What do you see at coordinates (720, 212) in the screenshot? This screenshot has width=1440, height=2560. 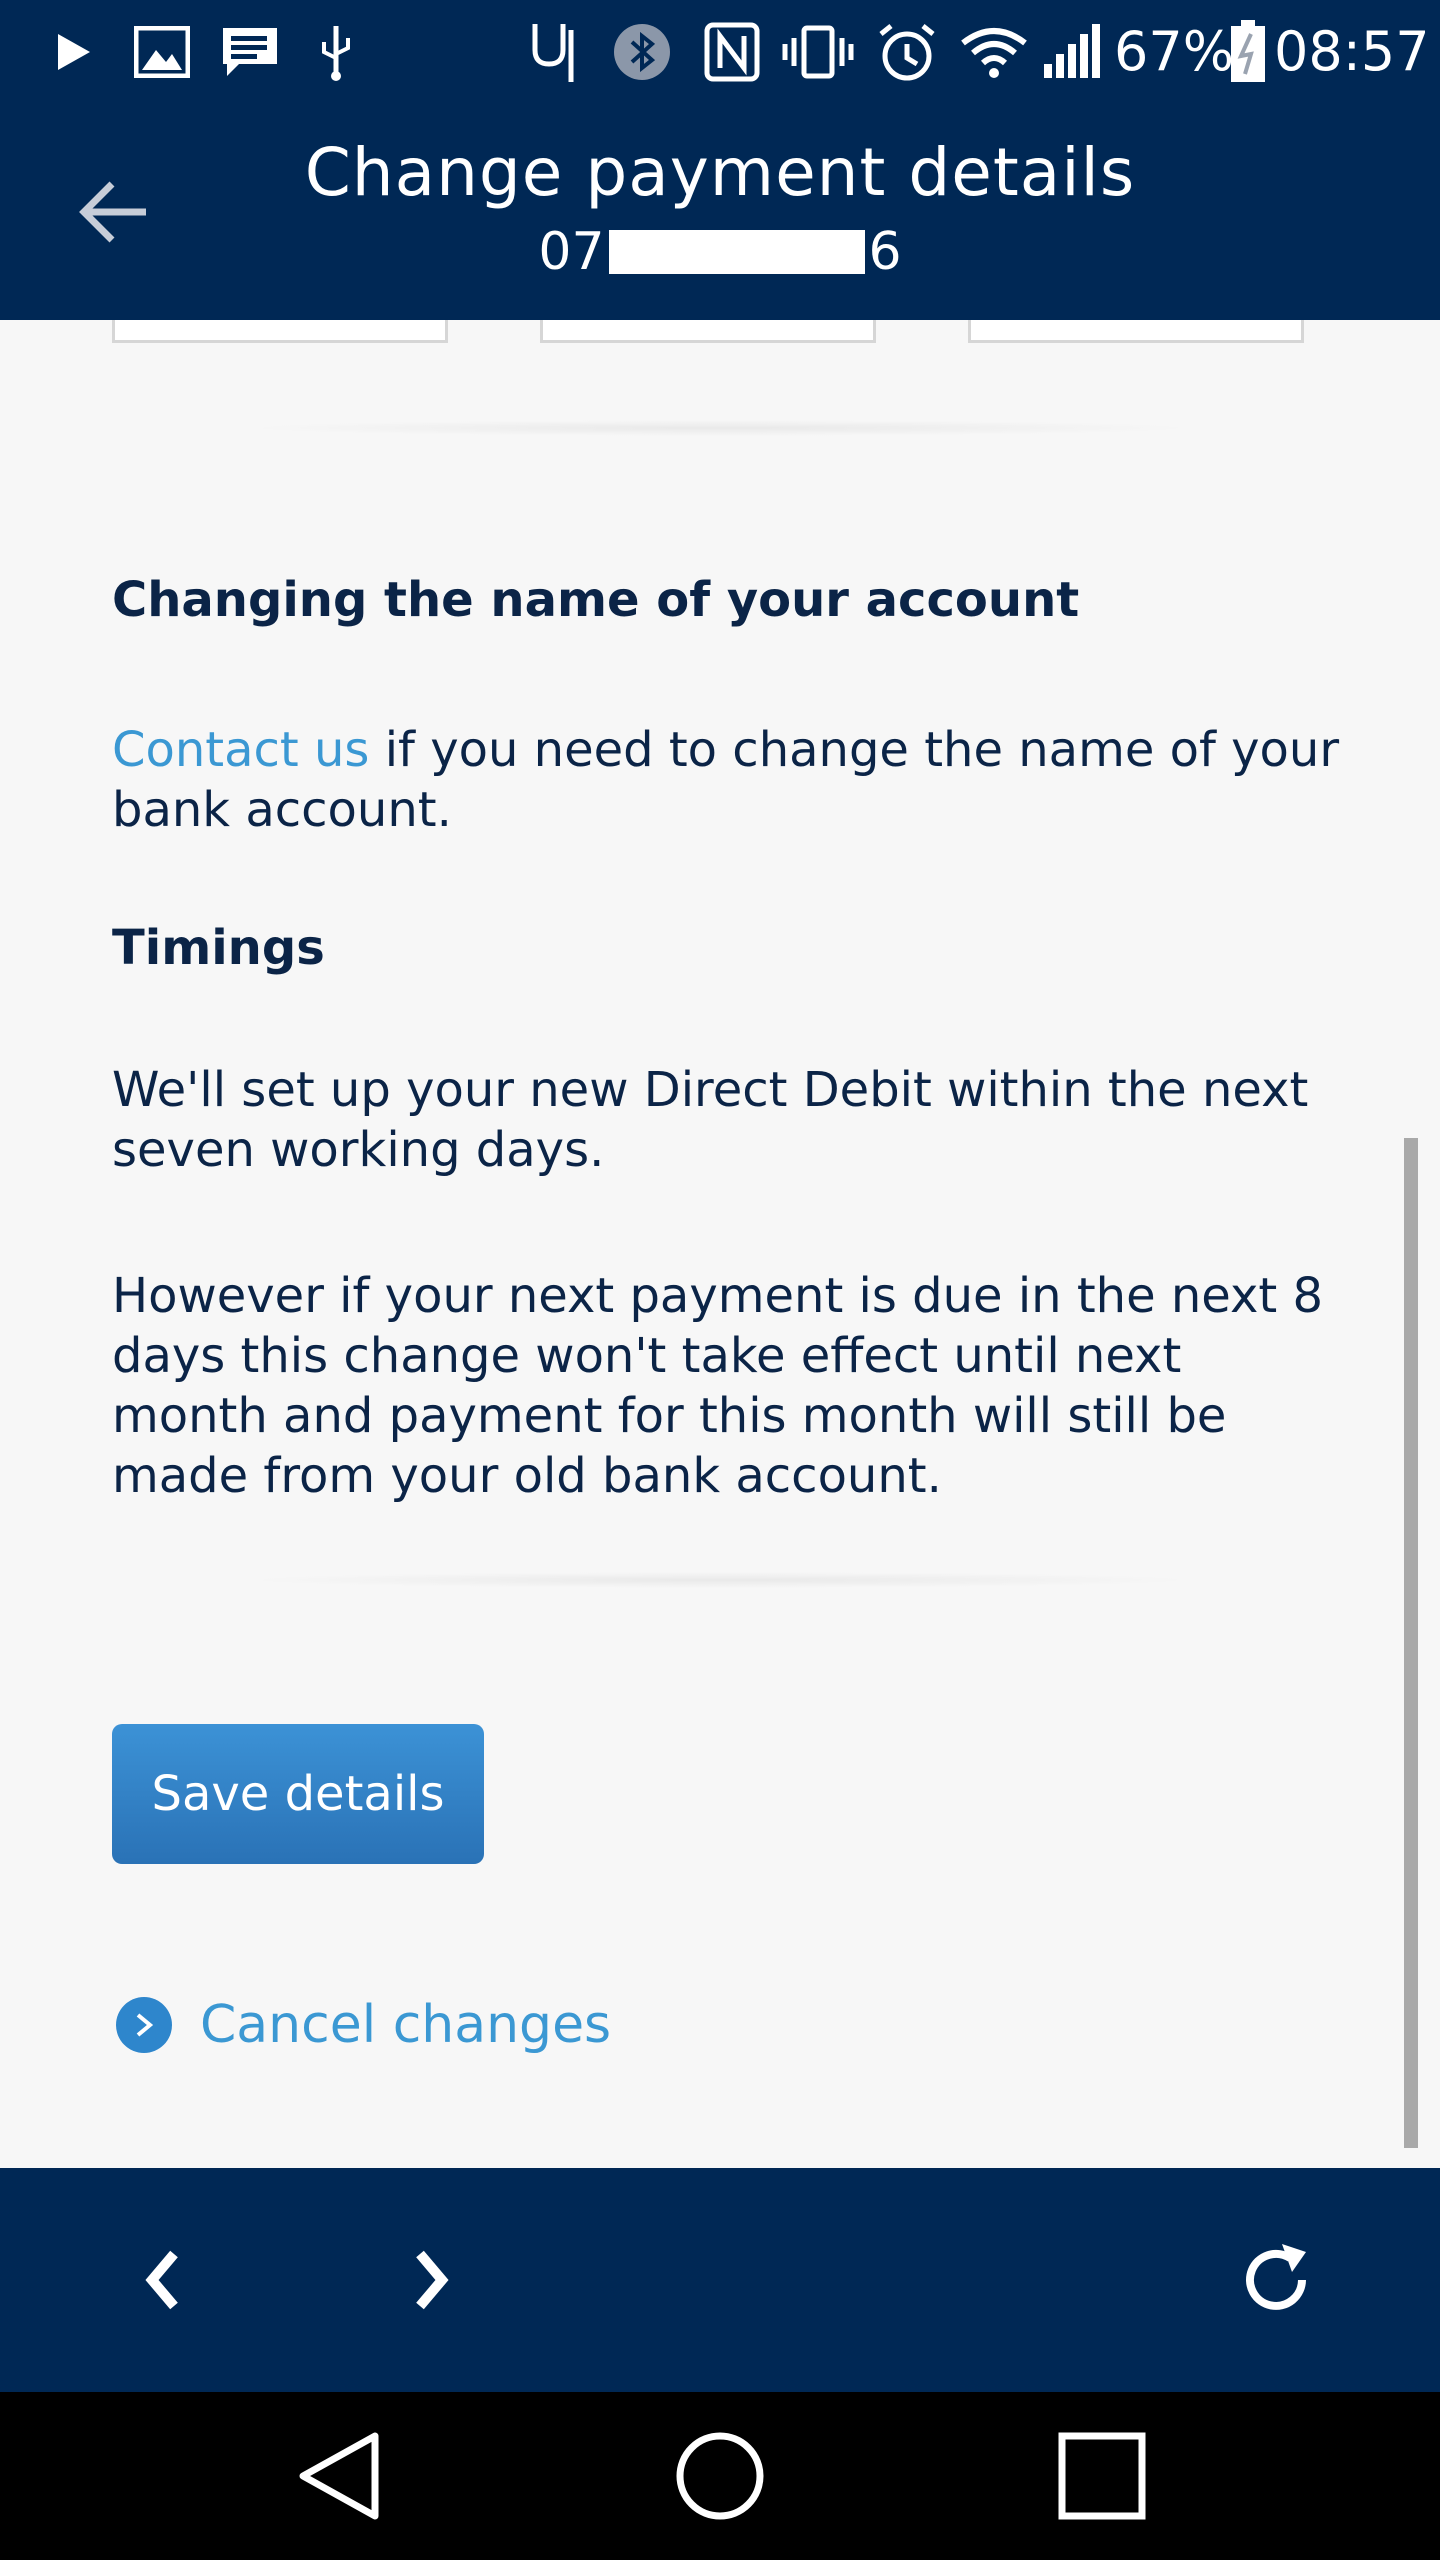 I see `app-header: Change payment details 07 6` at bounding box center [720, 212].